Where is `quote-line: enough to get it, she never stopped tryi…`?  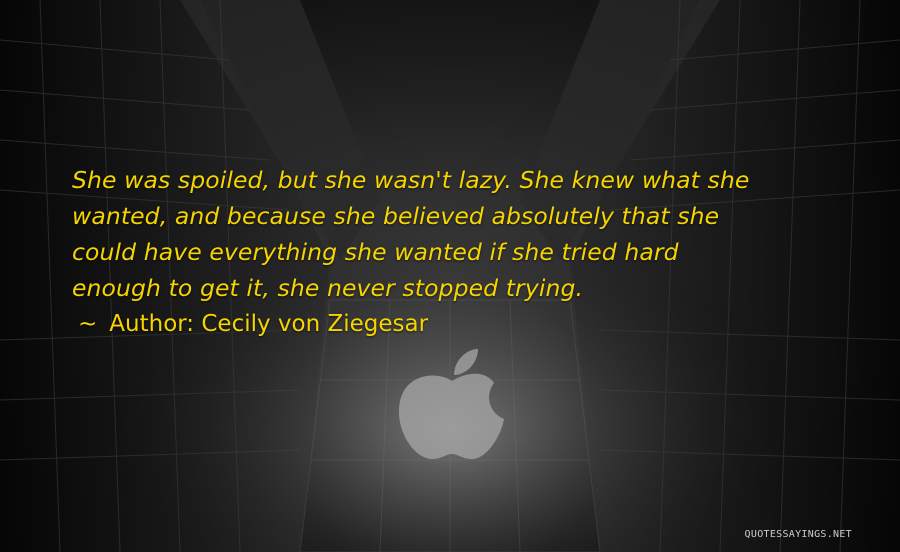 quote-line: enough to get it, she never stopped tryi… is located at coordinates (328, 288).